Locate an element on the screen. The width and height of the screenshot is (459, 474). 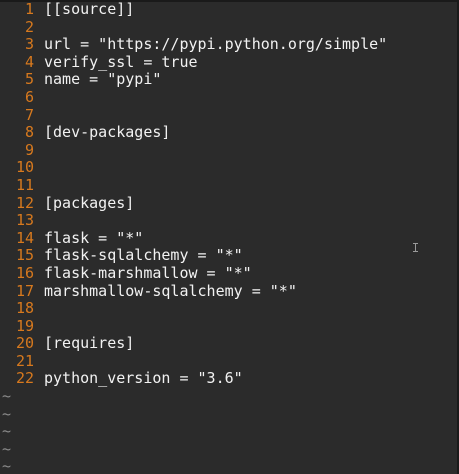
editor-line: 16 flask-marshmallow = "*" is located at coordinates (228, 273).